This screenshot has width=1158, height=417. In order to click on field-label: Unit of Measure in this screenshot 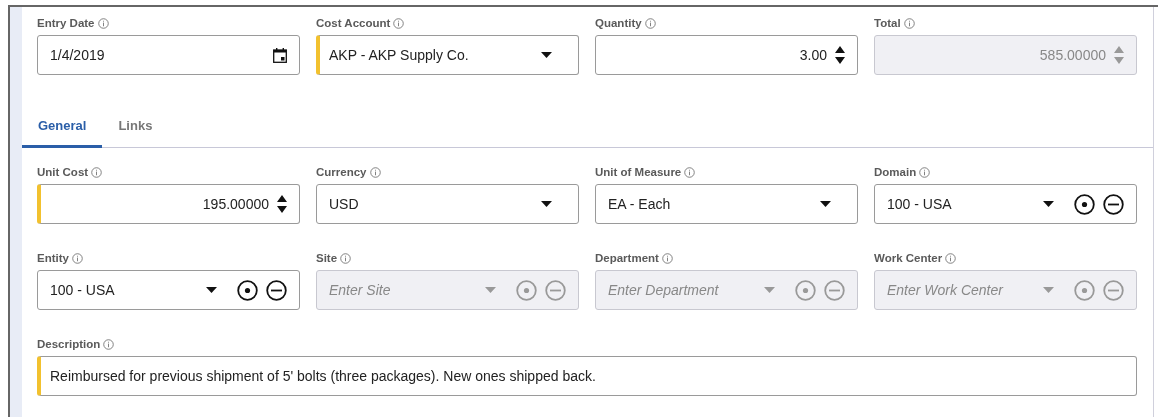, I will do `click(638, 172)`.